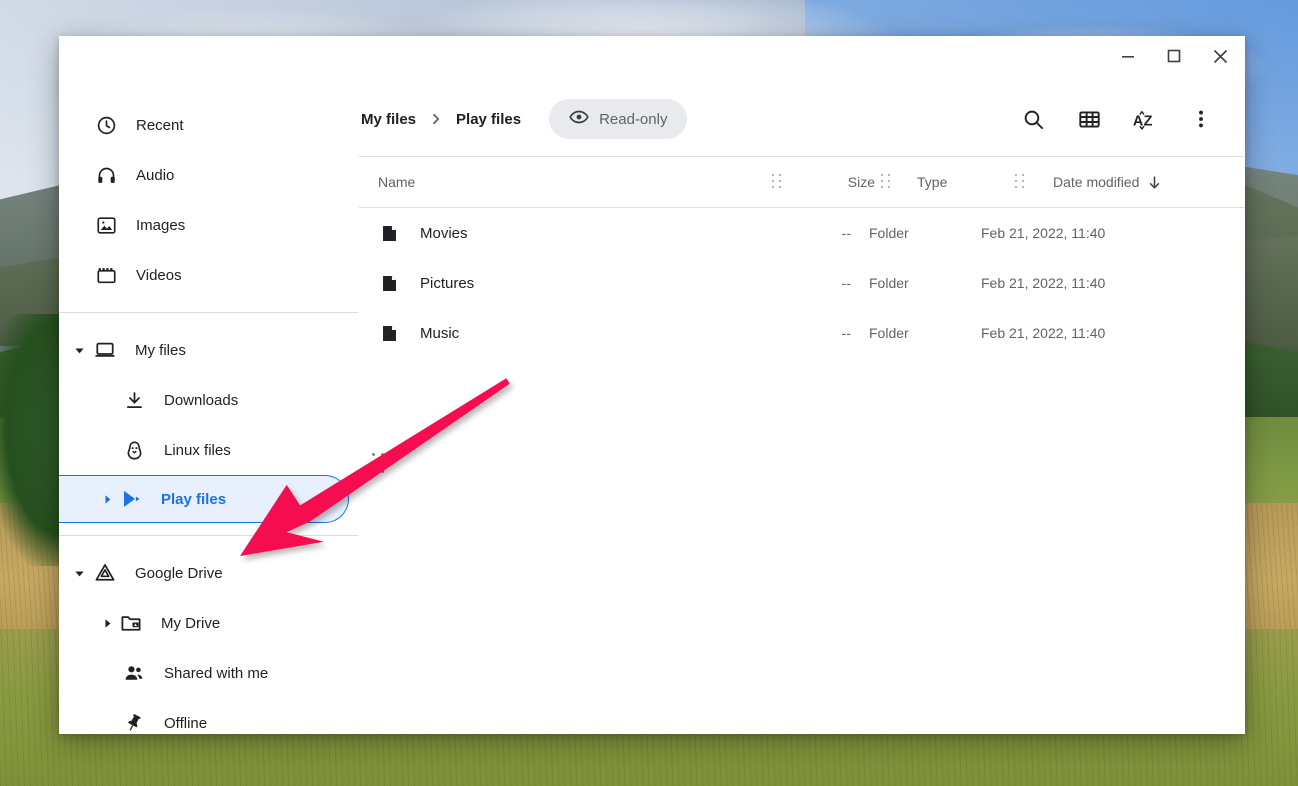  I want to click on sidebar-item-my-files: My files, so click(209, 350).